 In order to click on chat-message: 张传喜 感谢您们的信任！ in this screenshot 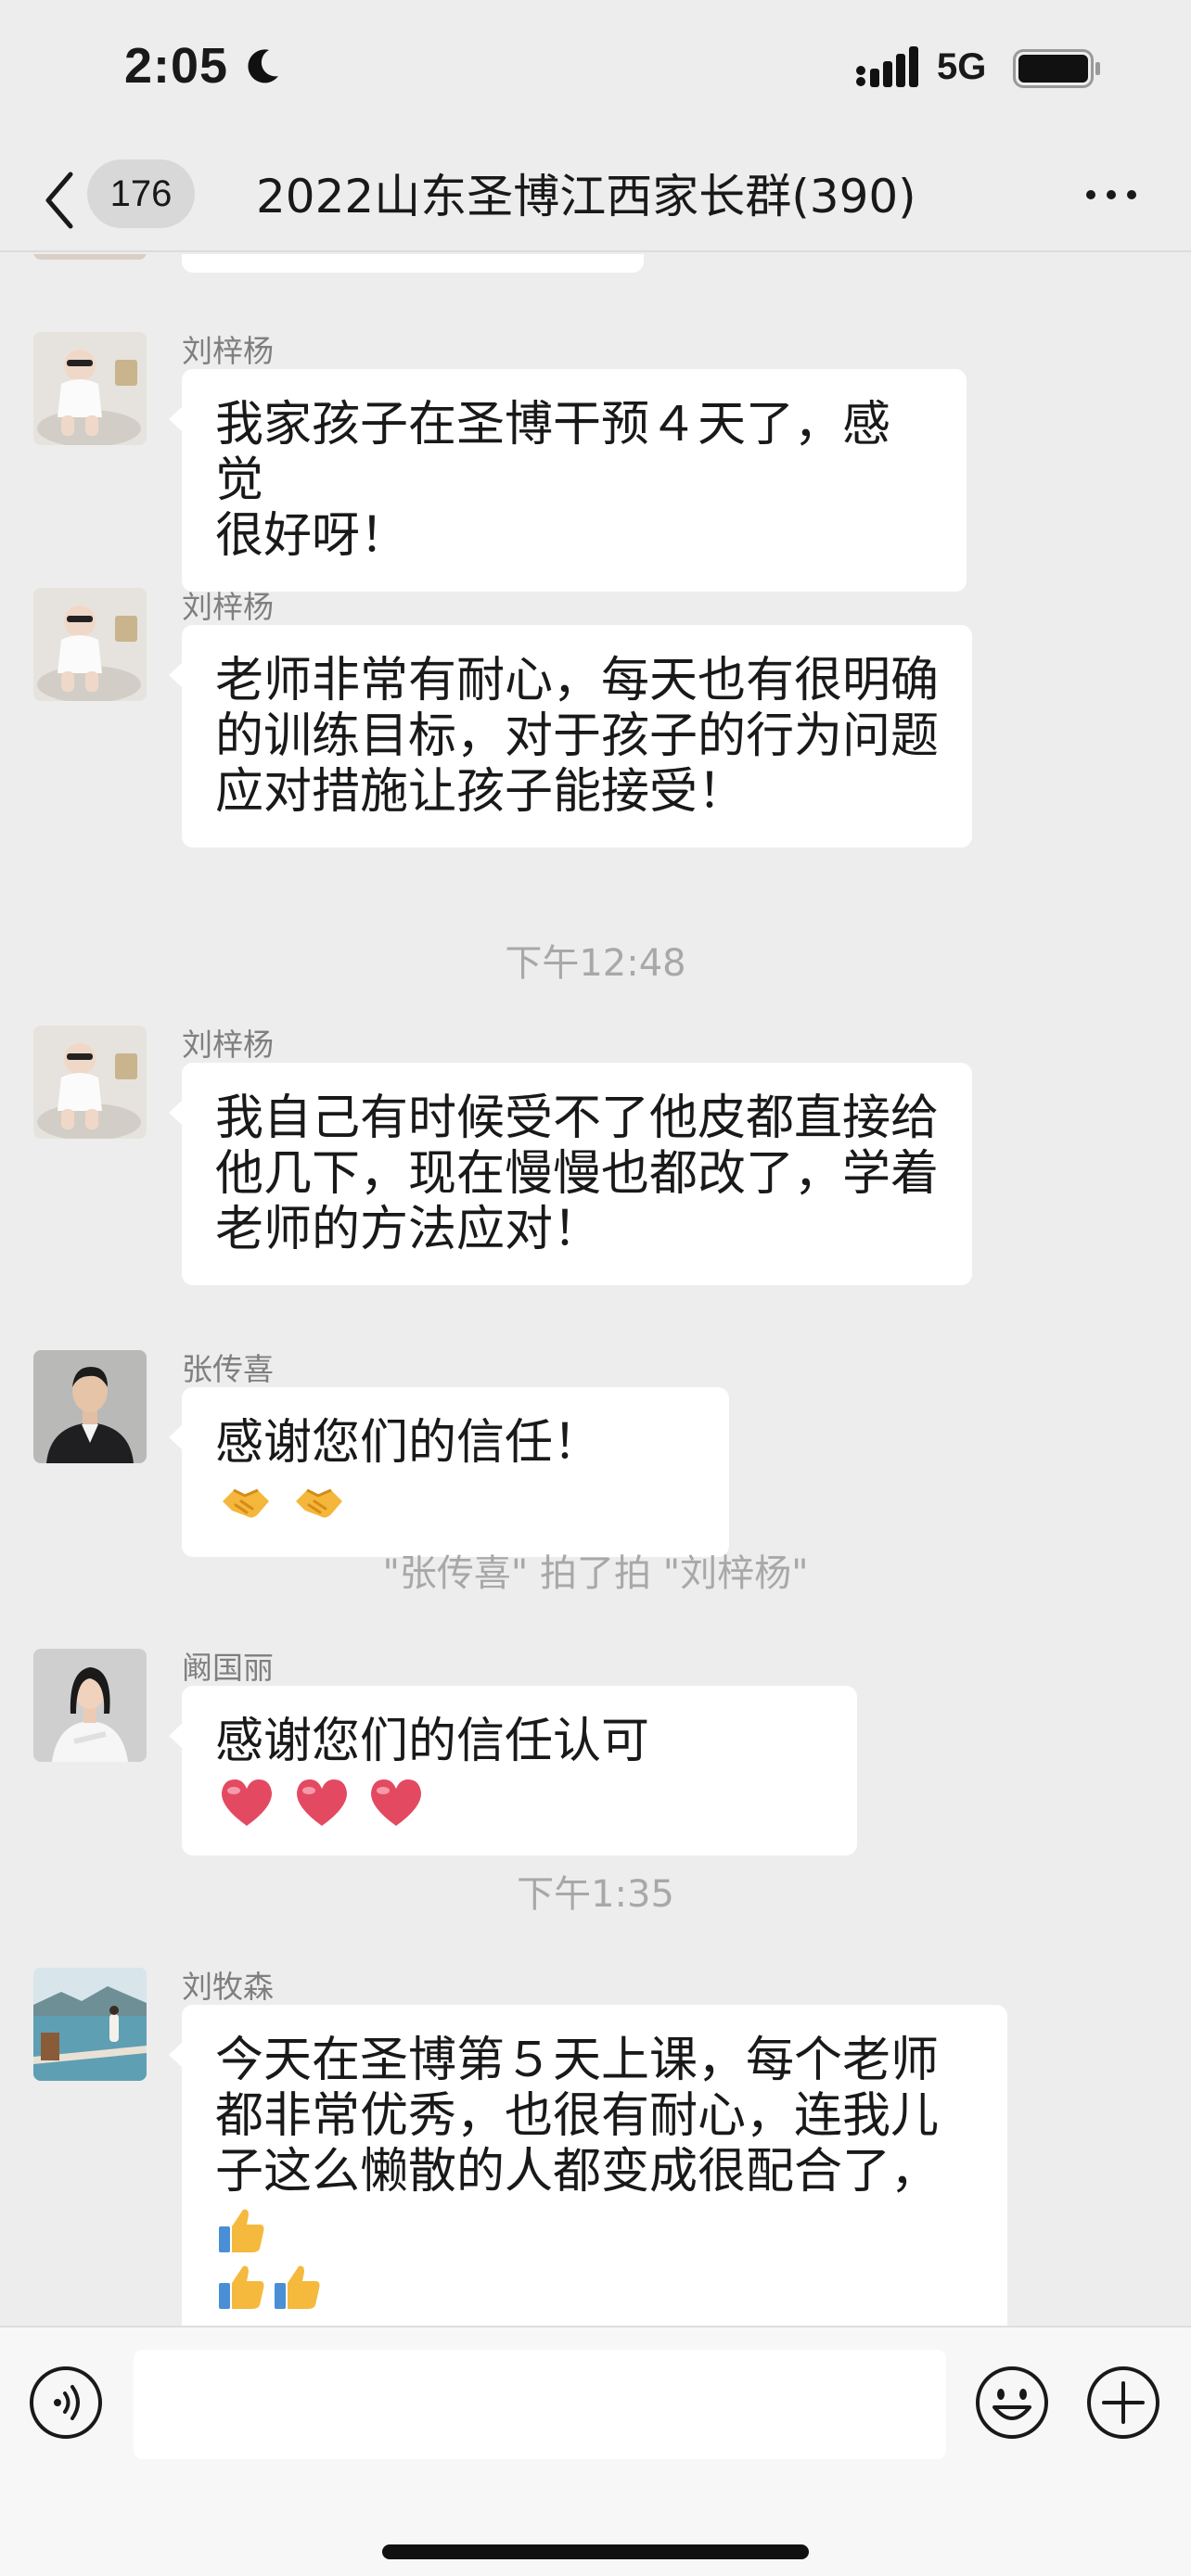, I will do `click(595, 1453)`.